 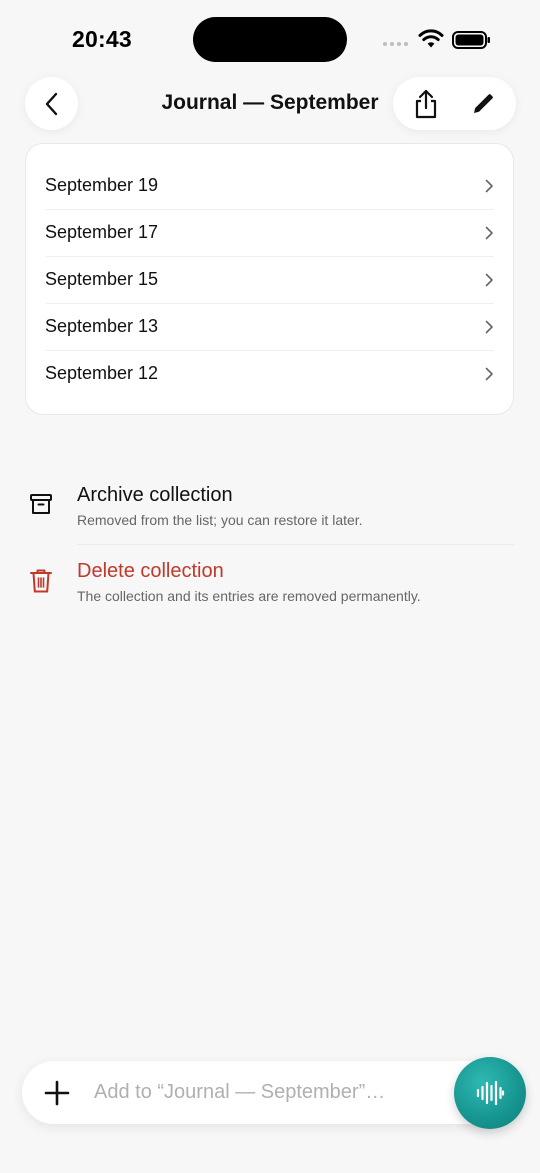 I want to click on list-item: September 15, so click(x=269, y=279).